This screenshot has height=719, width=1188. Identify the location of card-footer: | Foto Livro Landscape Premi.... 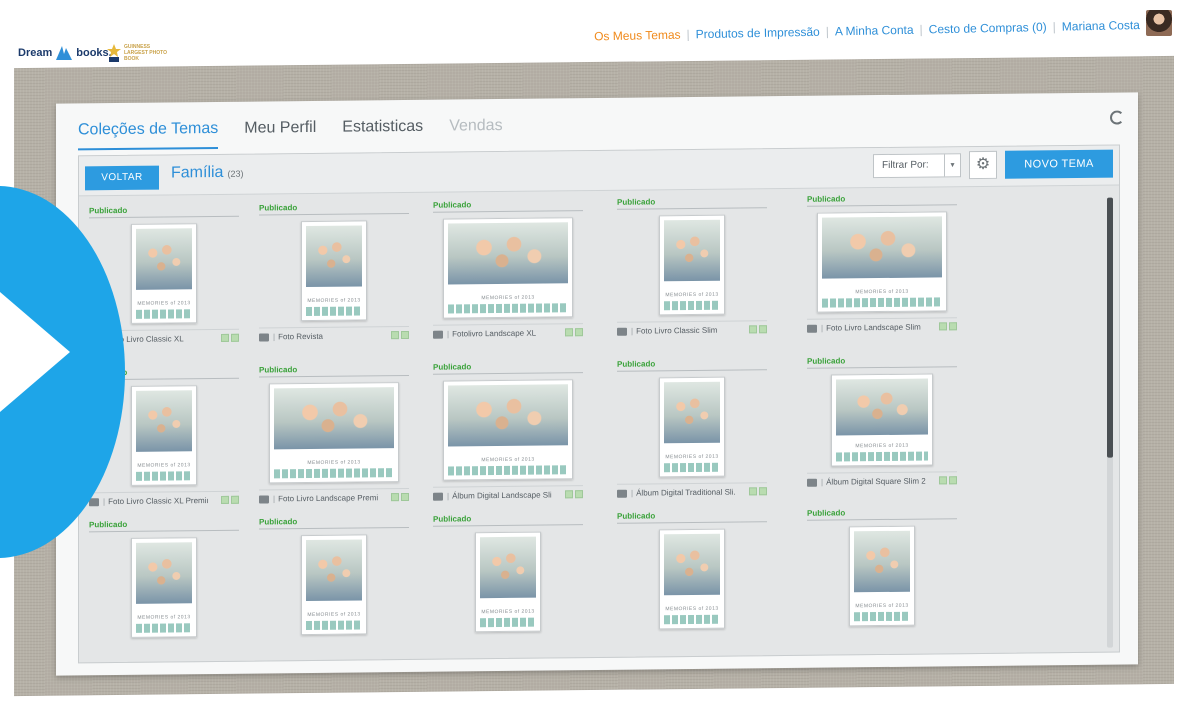
(334, 495).